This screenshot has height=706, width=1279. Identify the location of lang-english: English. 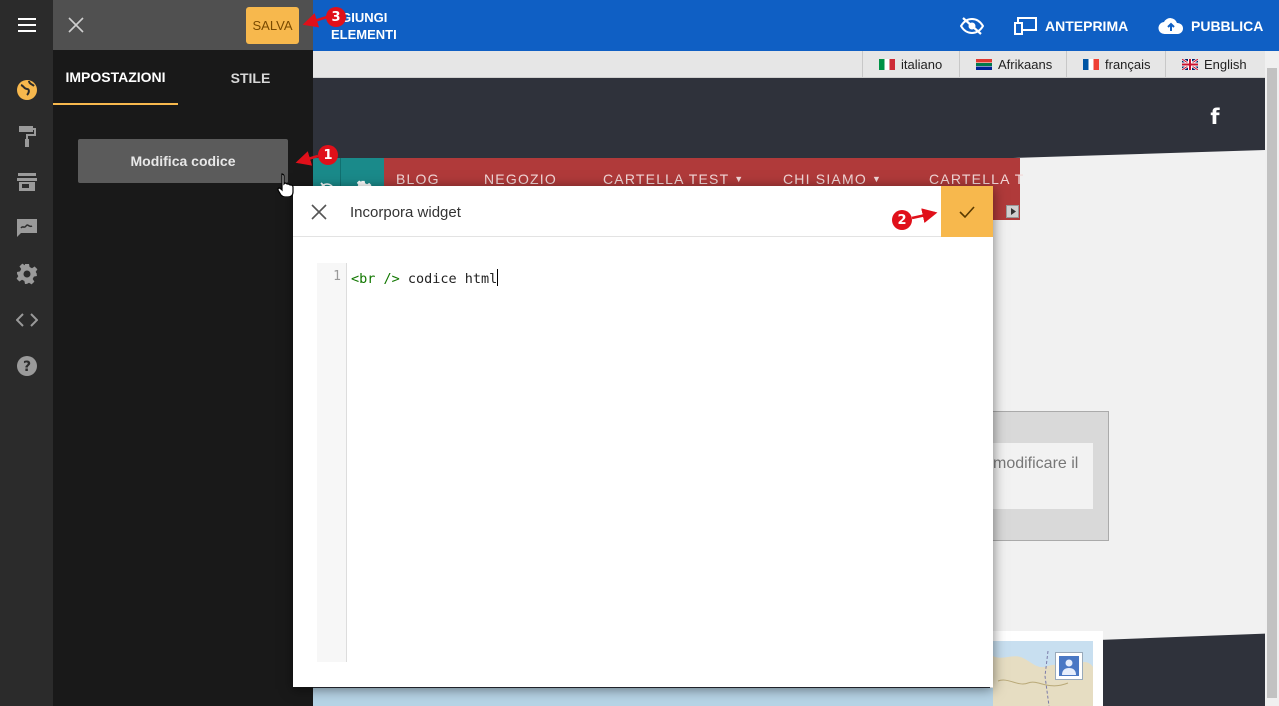
(1211, 64).